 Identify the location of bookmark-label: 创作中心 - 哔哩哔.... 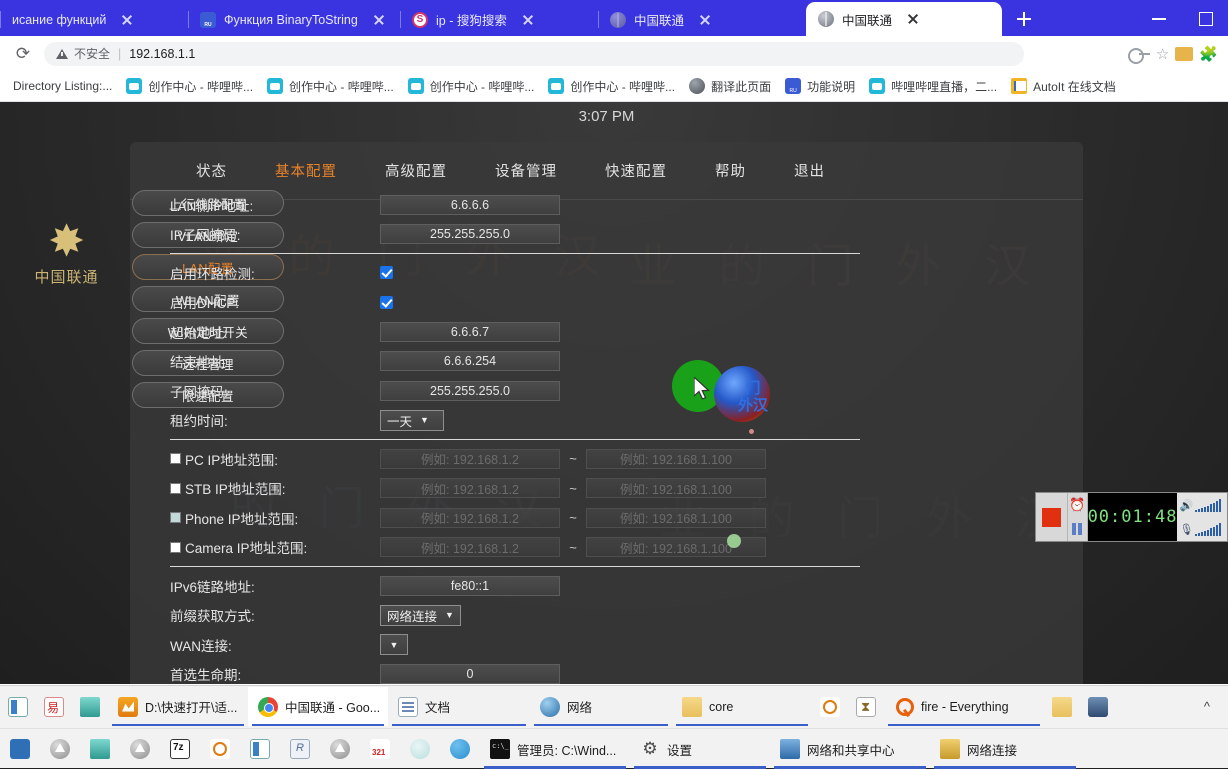
(201, 86).